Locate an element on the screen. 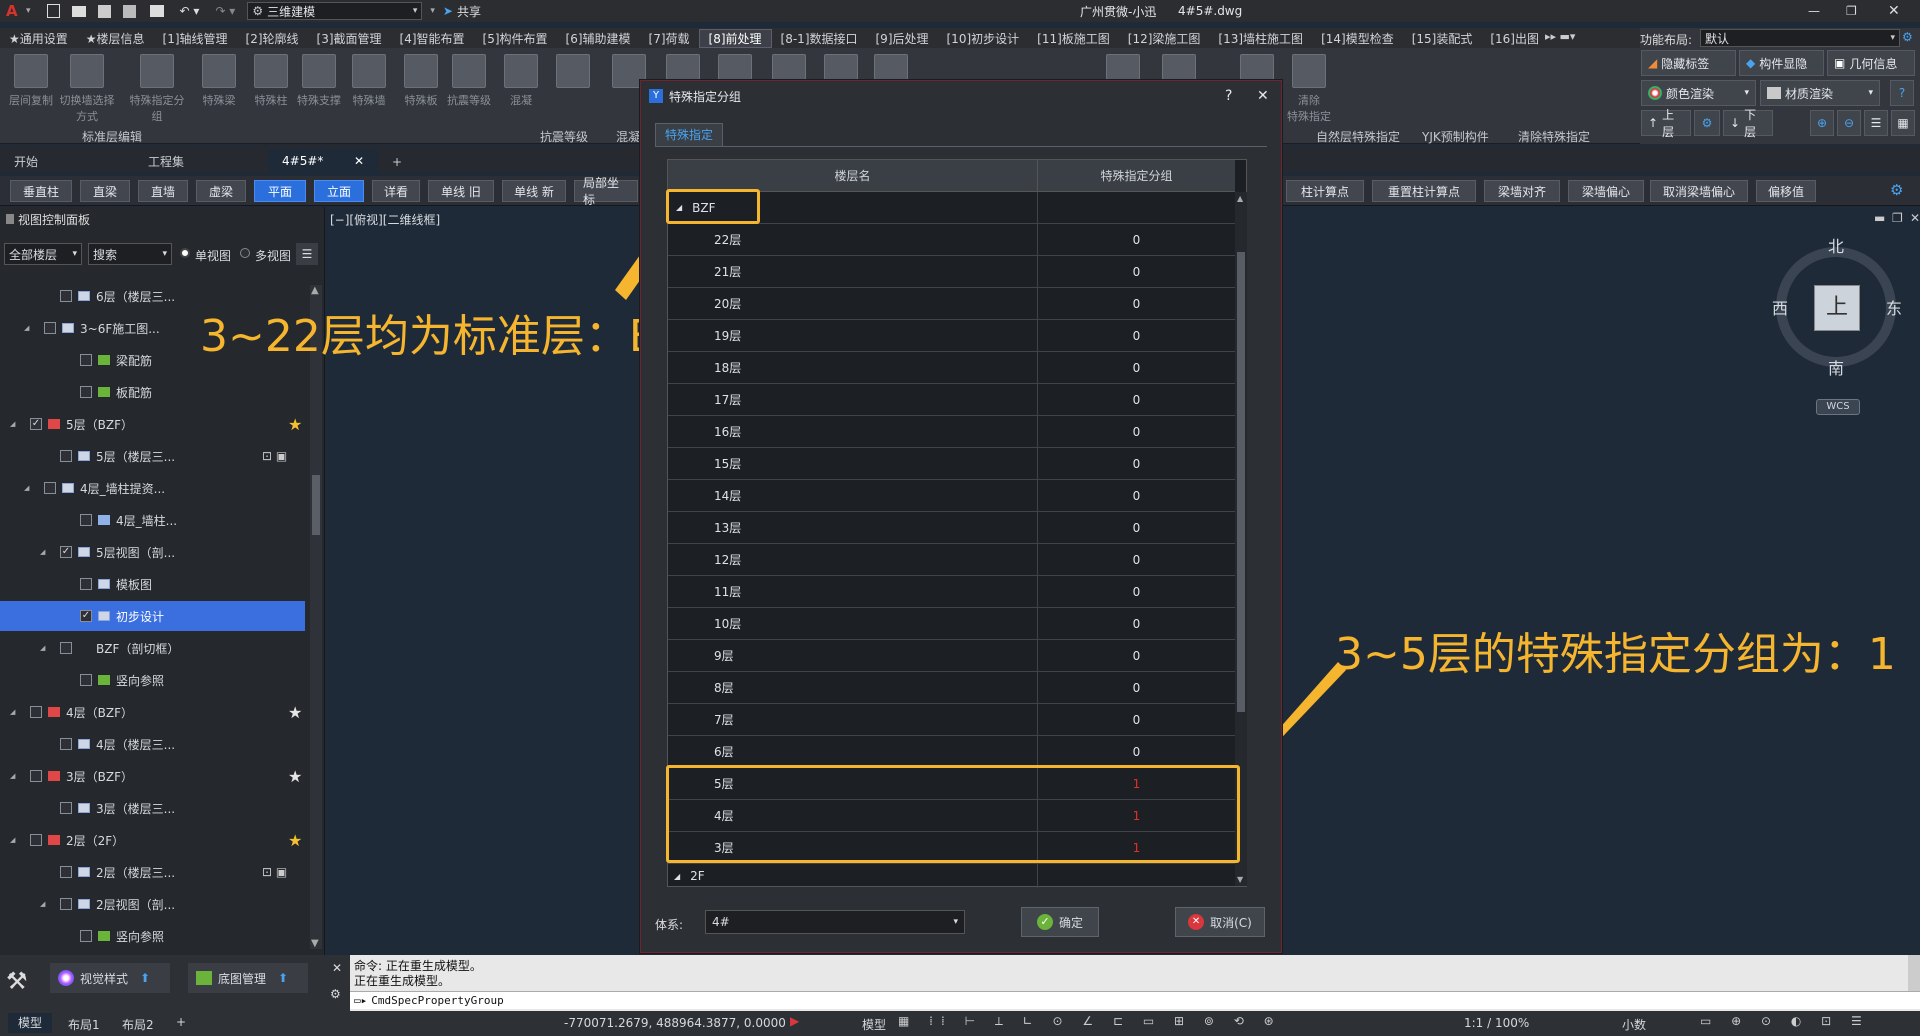  floor-name-cell: 18层 is located at coordinates (853, 367).